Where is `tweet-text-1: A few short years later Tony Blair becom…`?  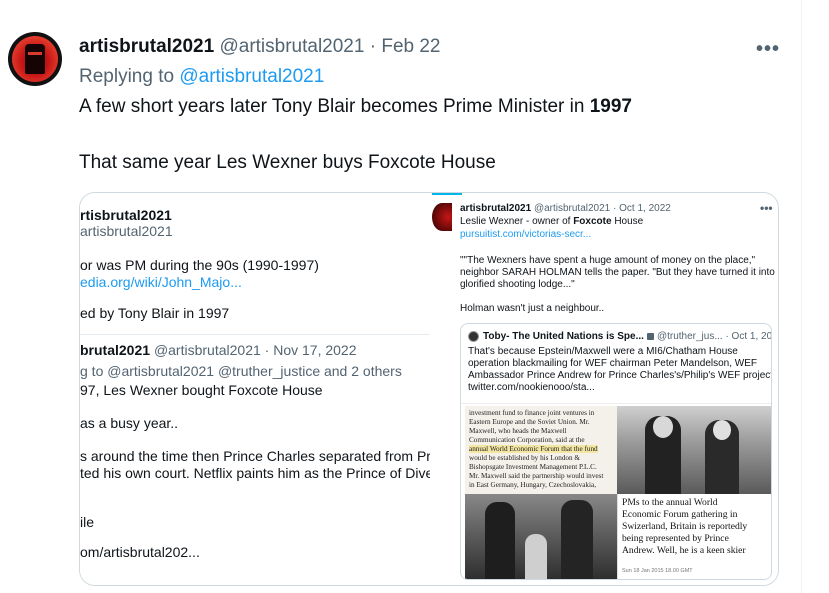 tweet-text-1: A few short years later Tony Blair becom… is located at coordinates (334, 106).